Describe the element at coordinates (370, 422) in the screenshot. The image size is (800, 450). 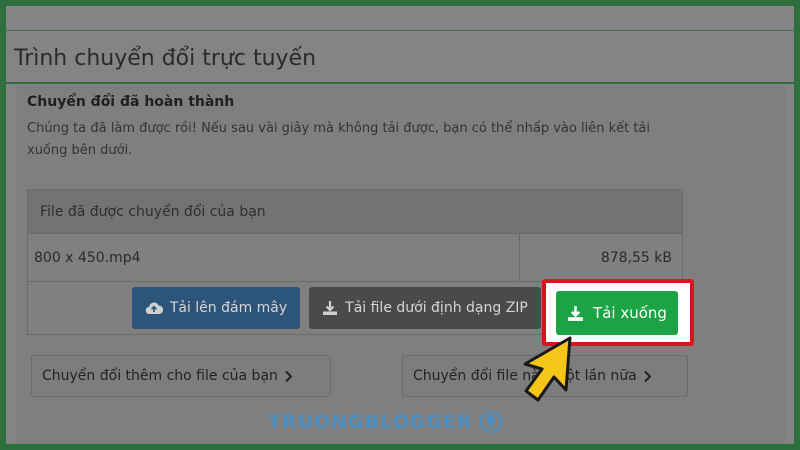
I see `watermark-text: TRUONGBLOGGER` at that location.